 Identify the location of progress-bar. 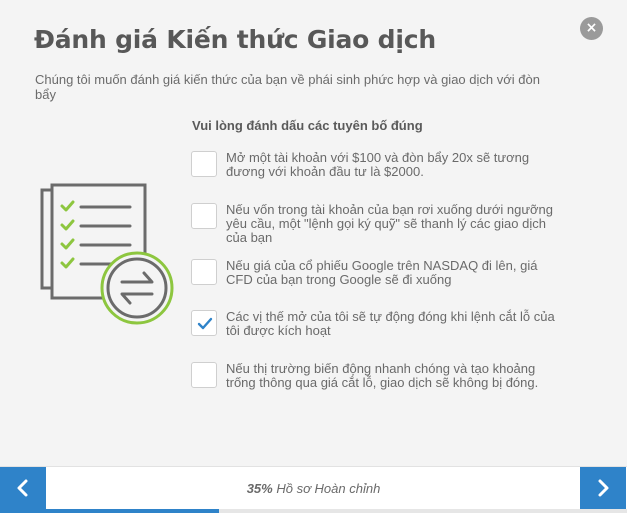
(313, 511).